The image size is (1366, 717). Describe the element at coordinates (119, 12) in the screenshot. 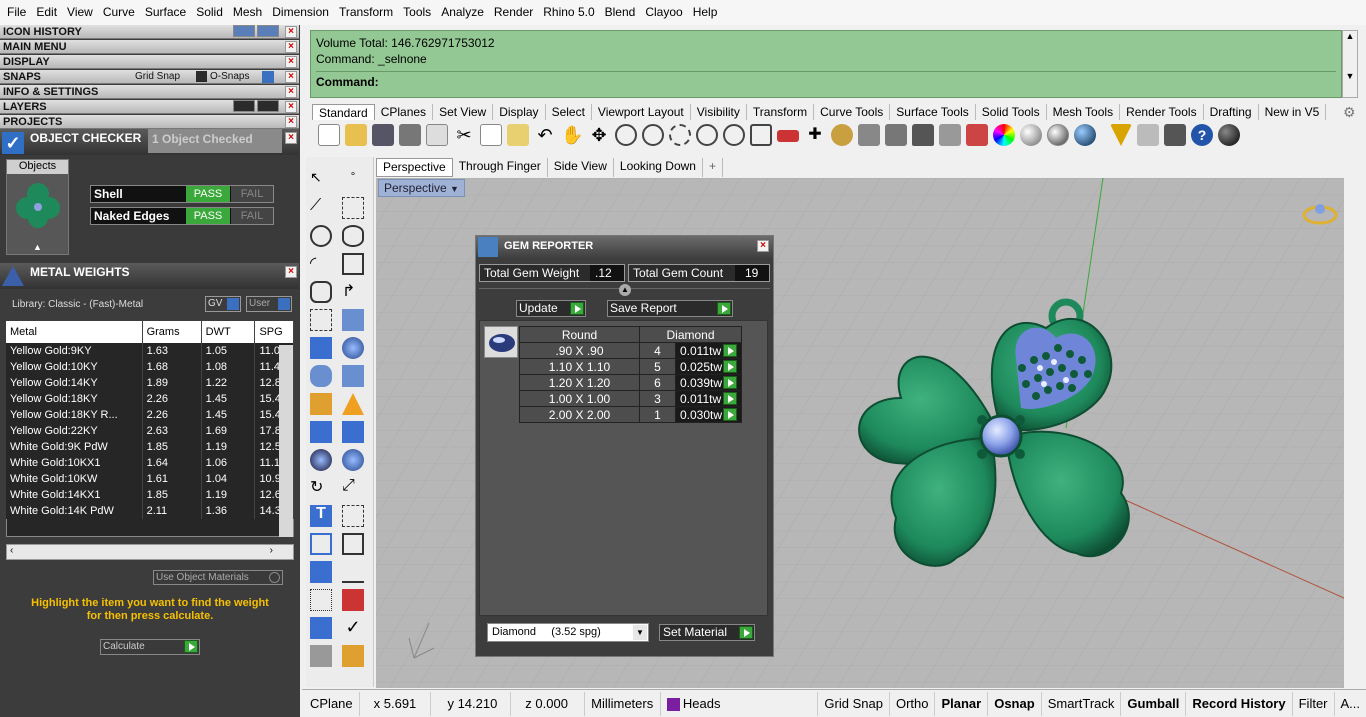

I see `menu-curve: Curve` at that location.